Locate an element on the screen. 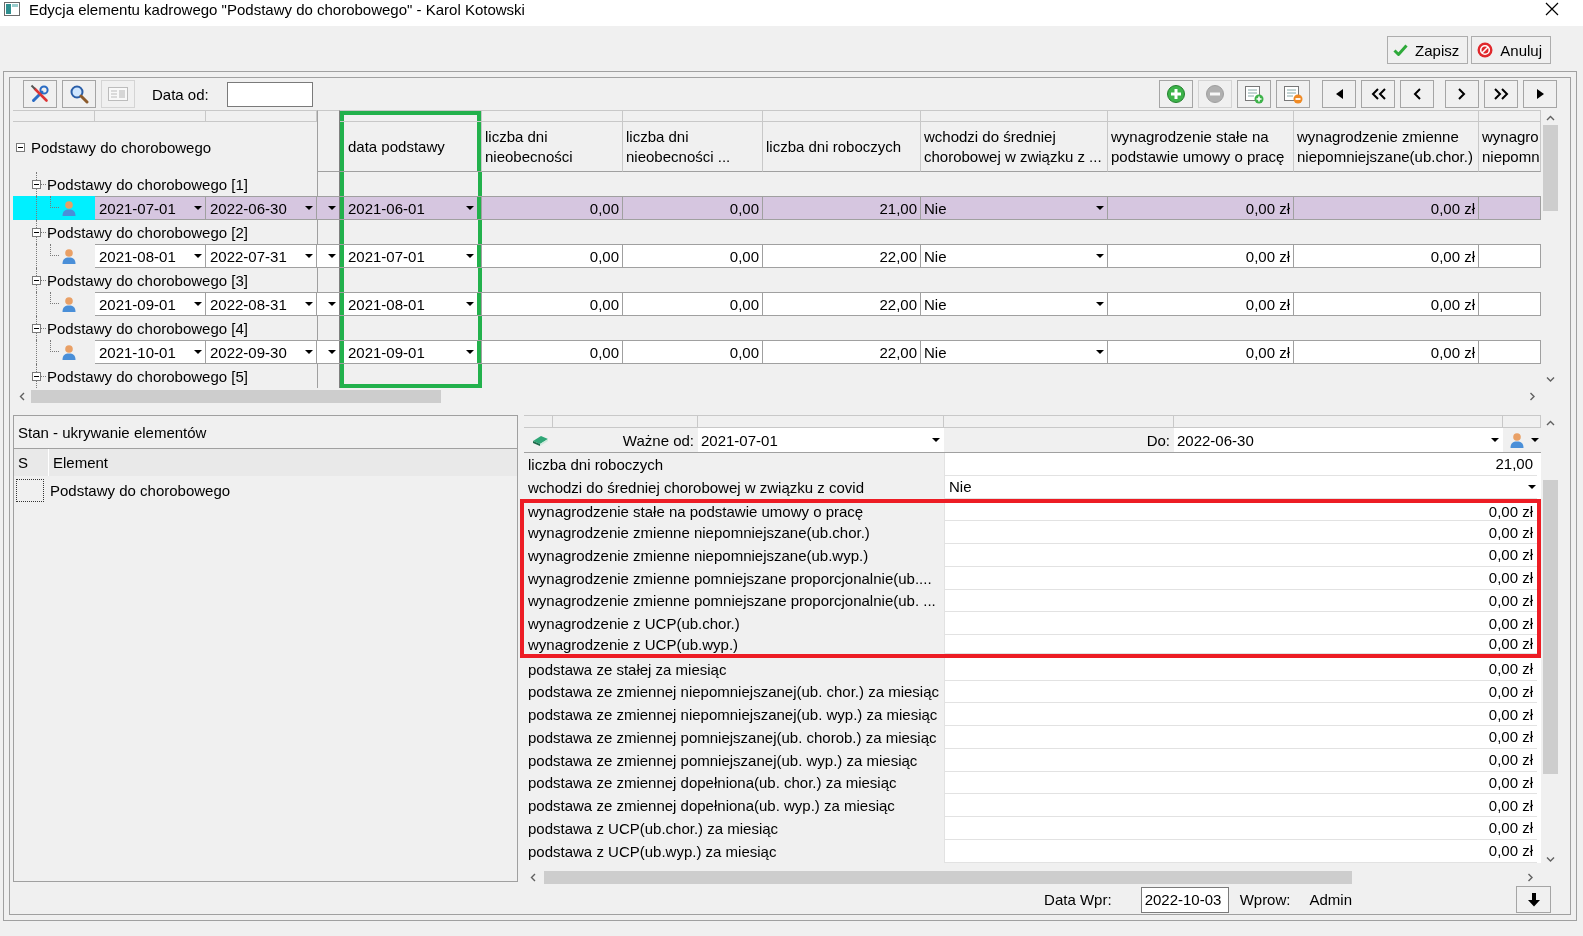  date-dropdown: 2022-08-31 is located at coordinates (261, 304).